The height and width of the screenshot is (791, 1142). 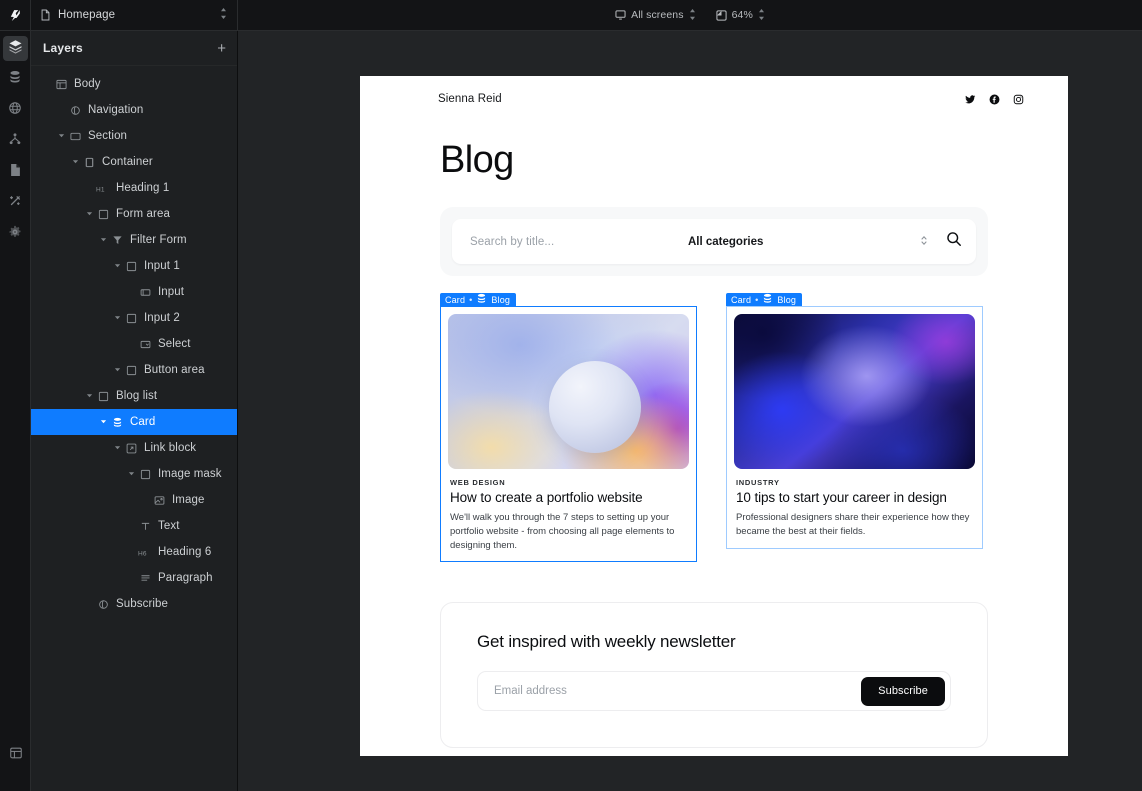 What do you see at coordinates (15, 79) in the screenshot?
I see `rail-cms` at bounding box center [15, 79].